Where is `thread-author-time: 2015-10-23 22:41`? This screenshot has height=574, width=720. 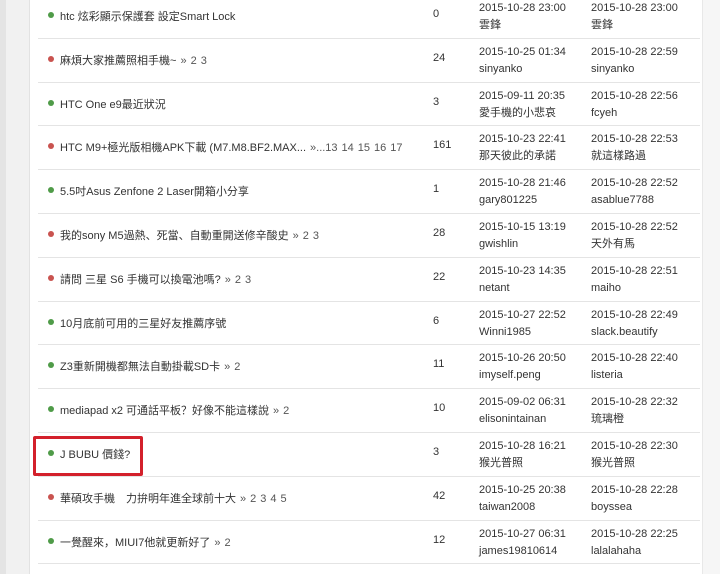 thread-author-time: 2015-10-23 22:41 is located at coordinates (522, 139).